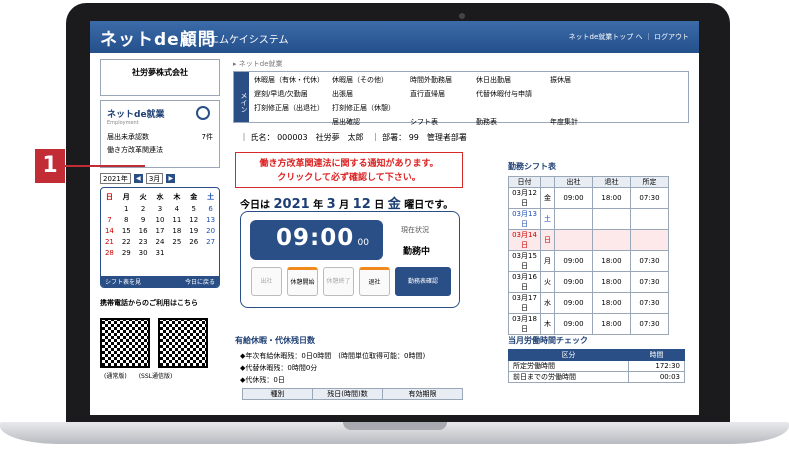  Describe the element at coordinates (349, 178) in the screenshot. I see `notice-line-2: クリックして必ず確認して下さい。` at that location.